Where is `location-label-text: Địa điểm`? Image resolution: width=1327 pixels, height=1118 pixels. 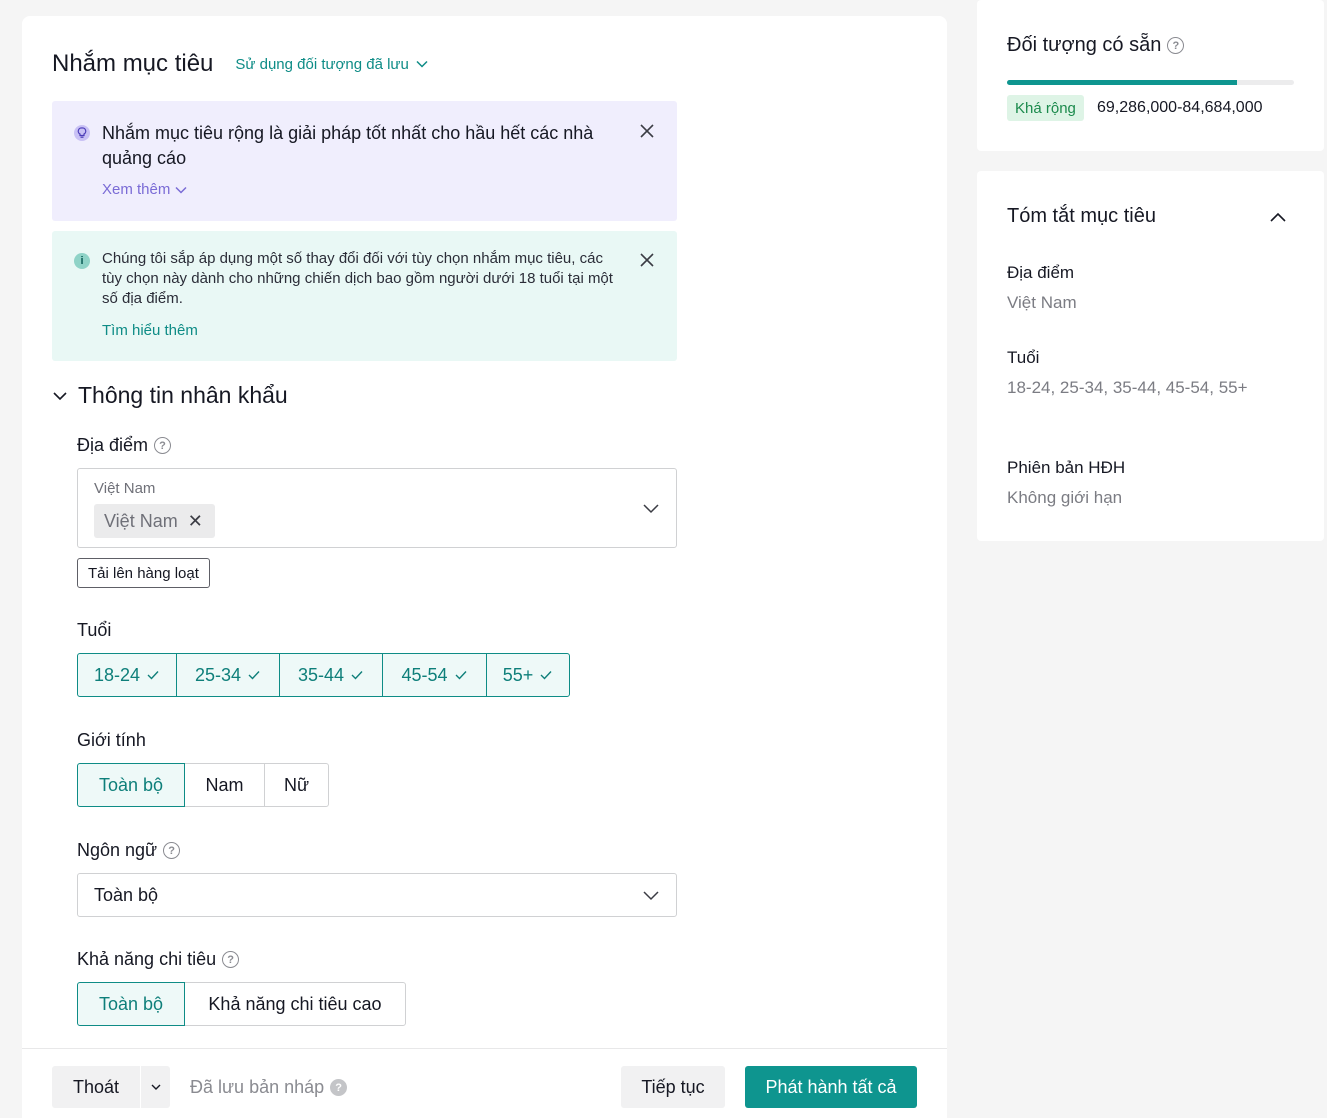
location-label-text: Địa điểm is located at coordinates (113, 445).